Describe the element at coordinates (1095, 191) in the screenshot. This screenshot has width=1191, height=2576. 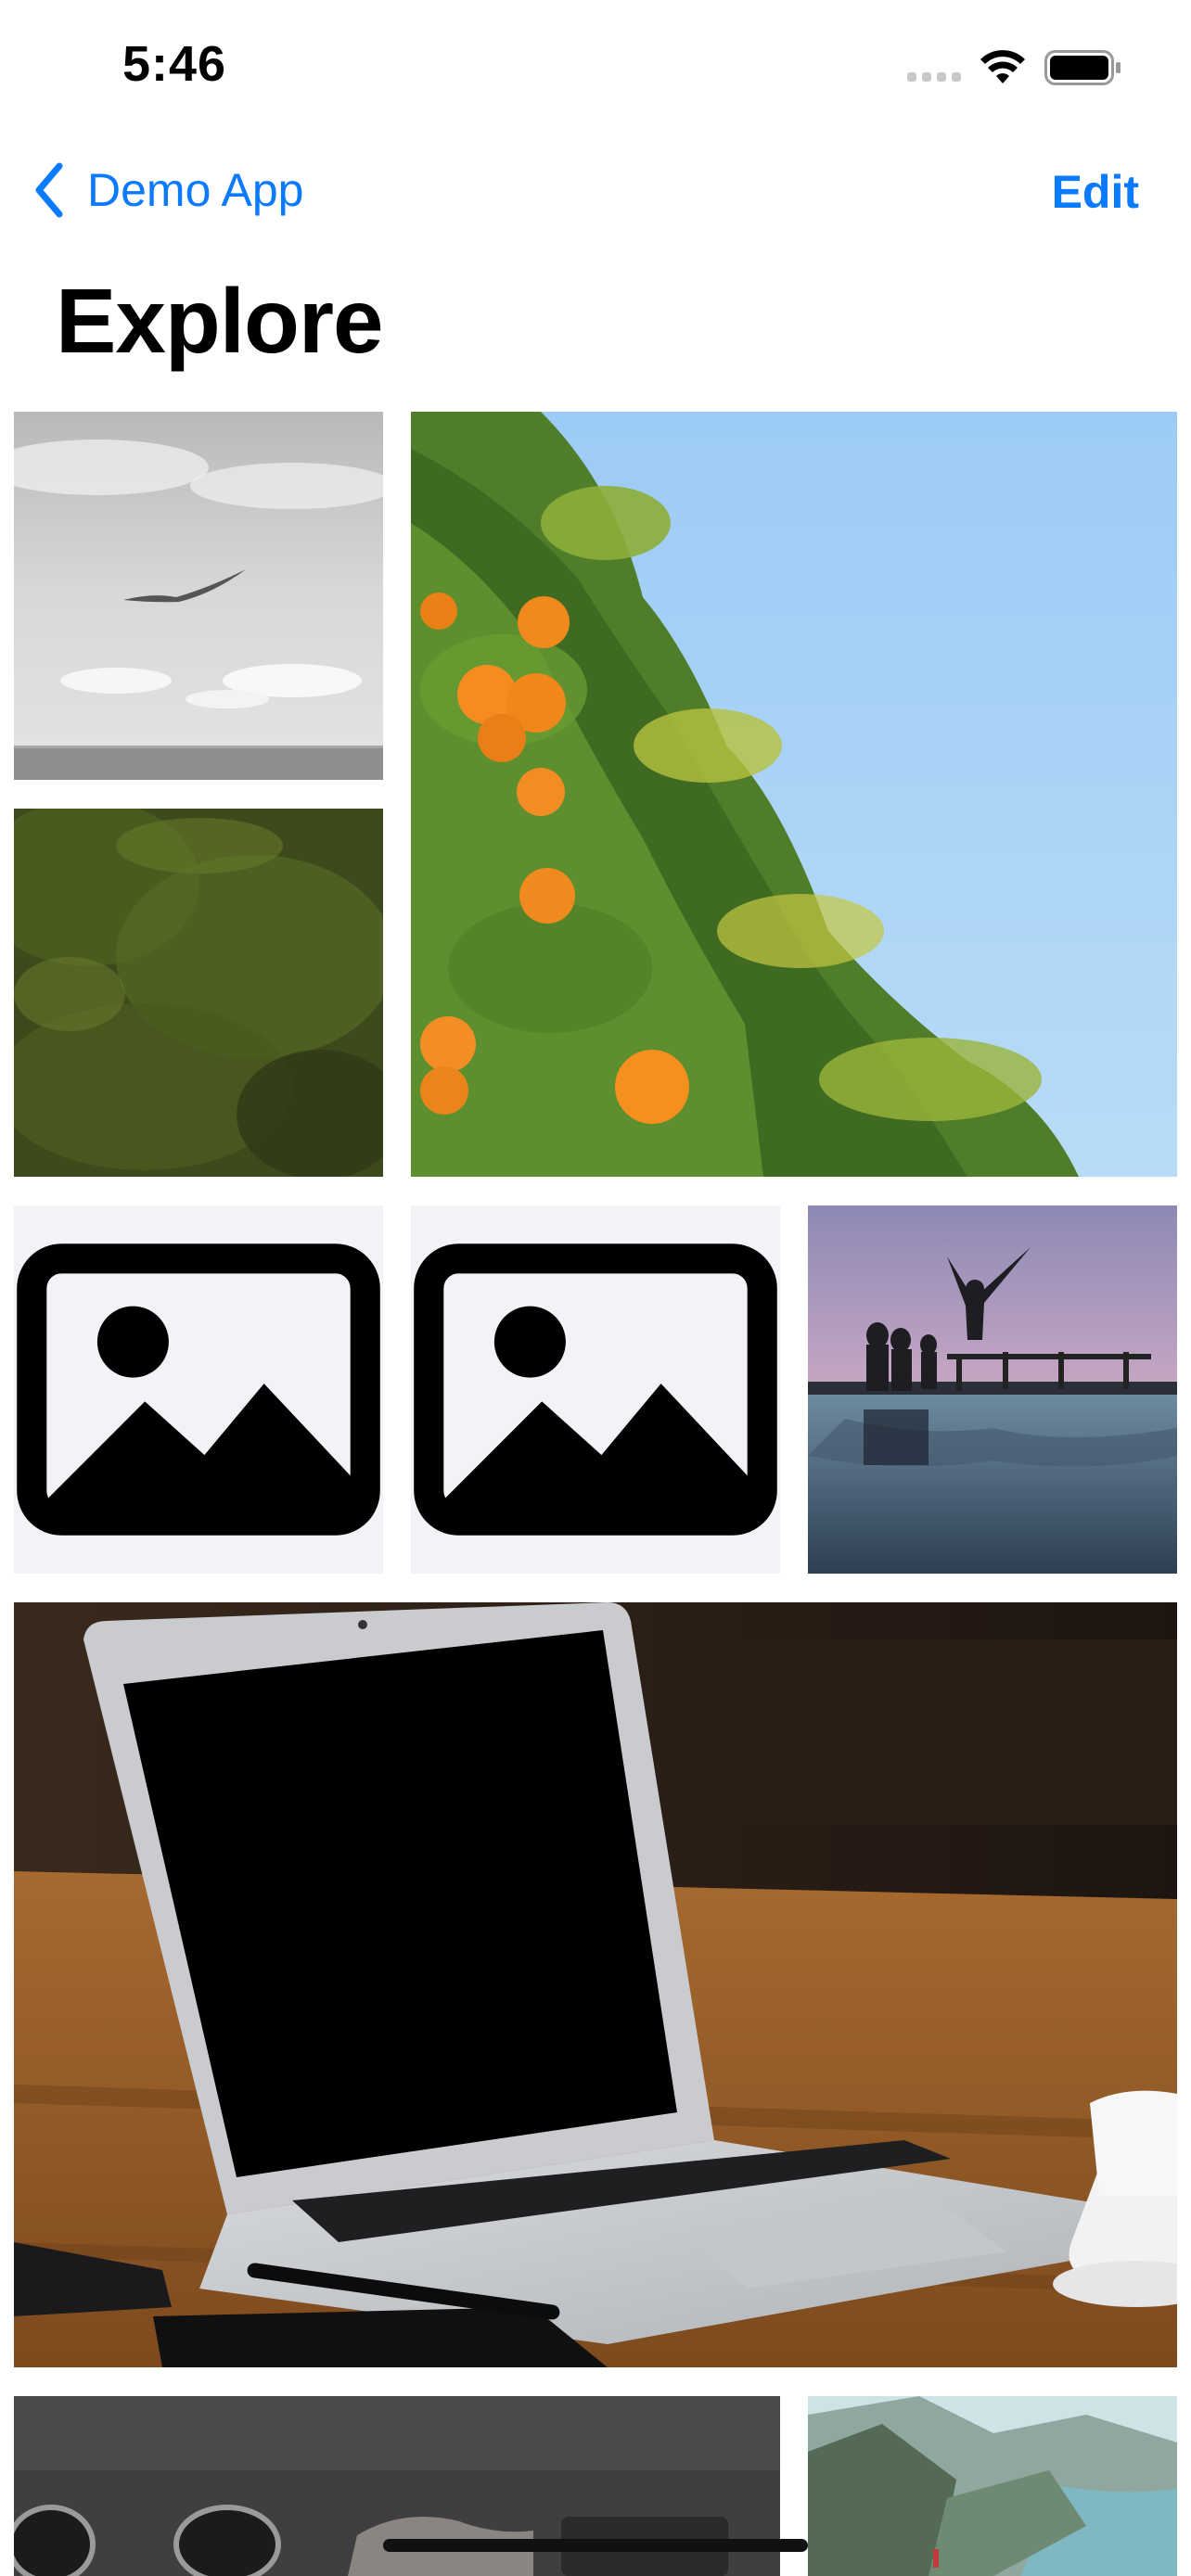
I see `edit-button: Edit` at that location.